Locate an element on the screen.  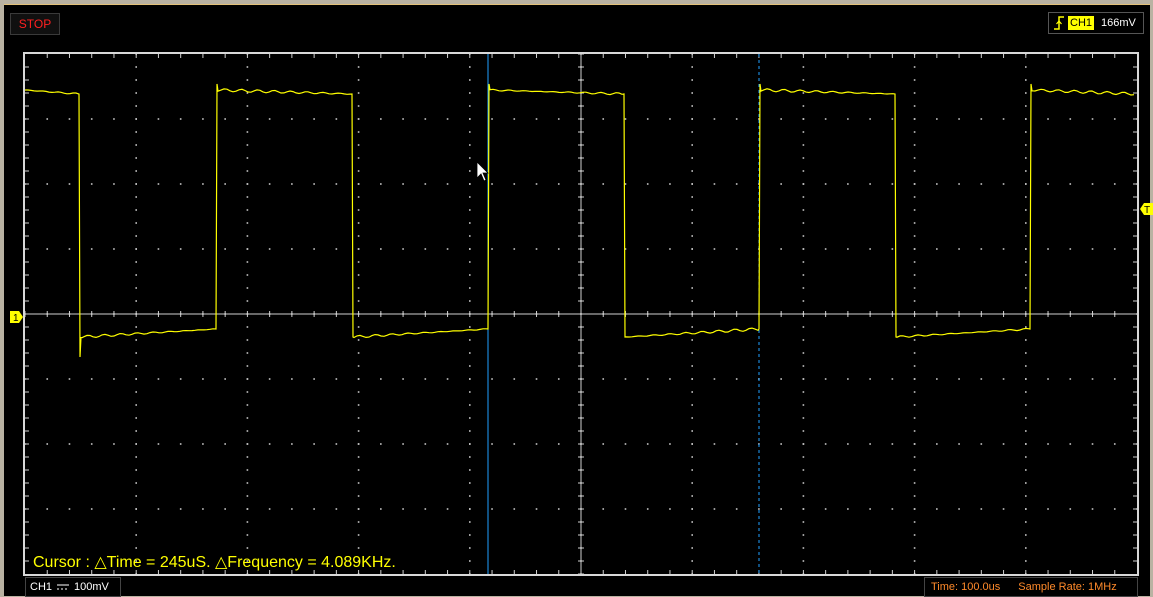
timebase-info: Time: 100.0us Sample Rate: 1MHz is located at coordinates (1031, 587).